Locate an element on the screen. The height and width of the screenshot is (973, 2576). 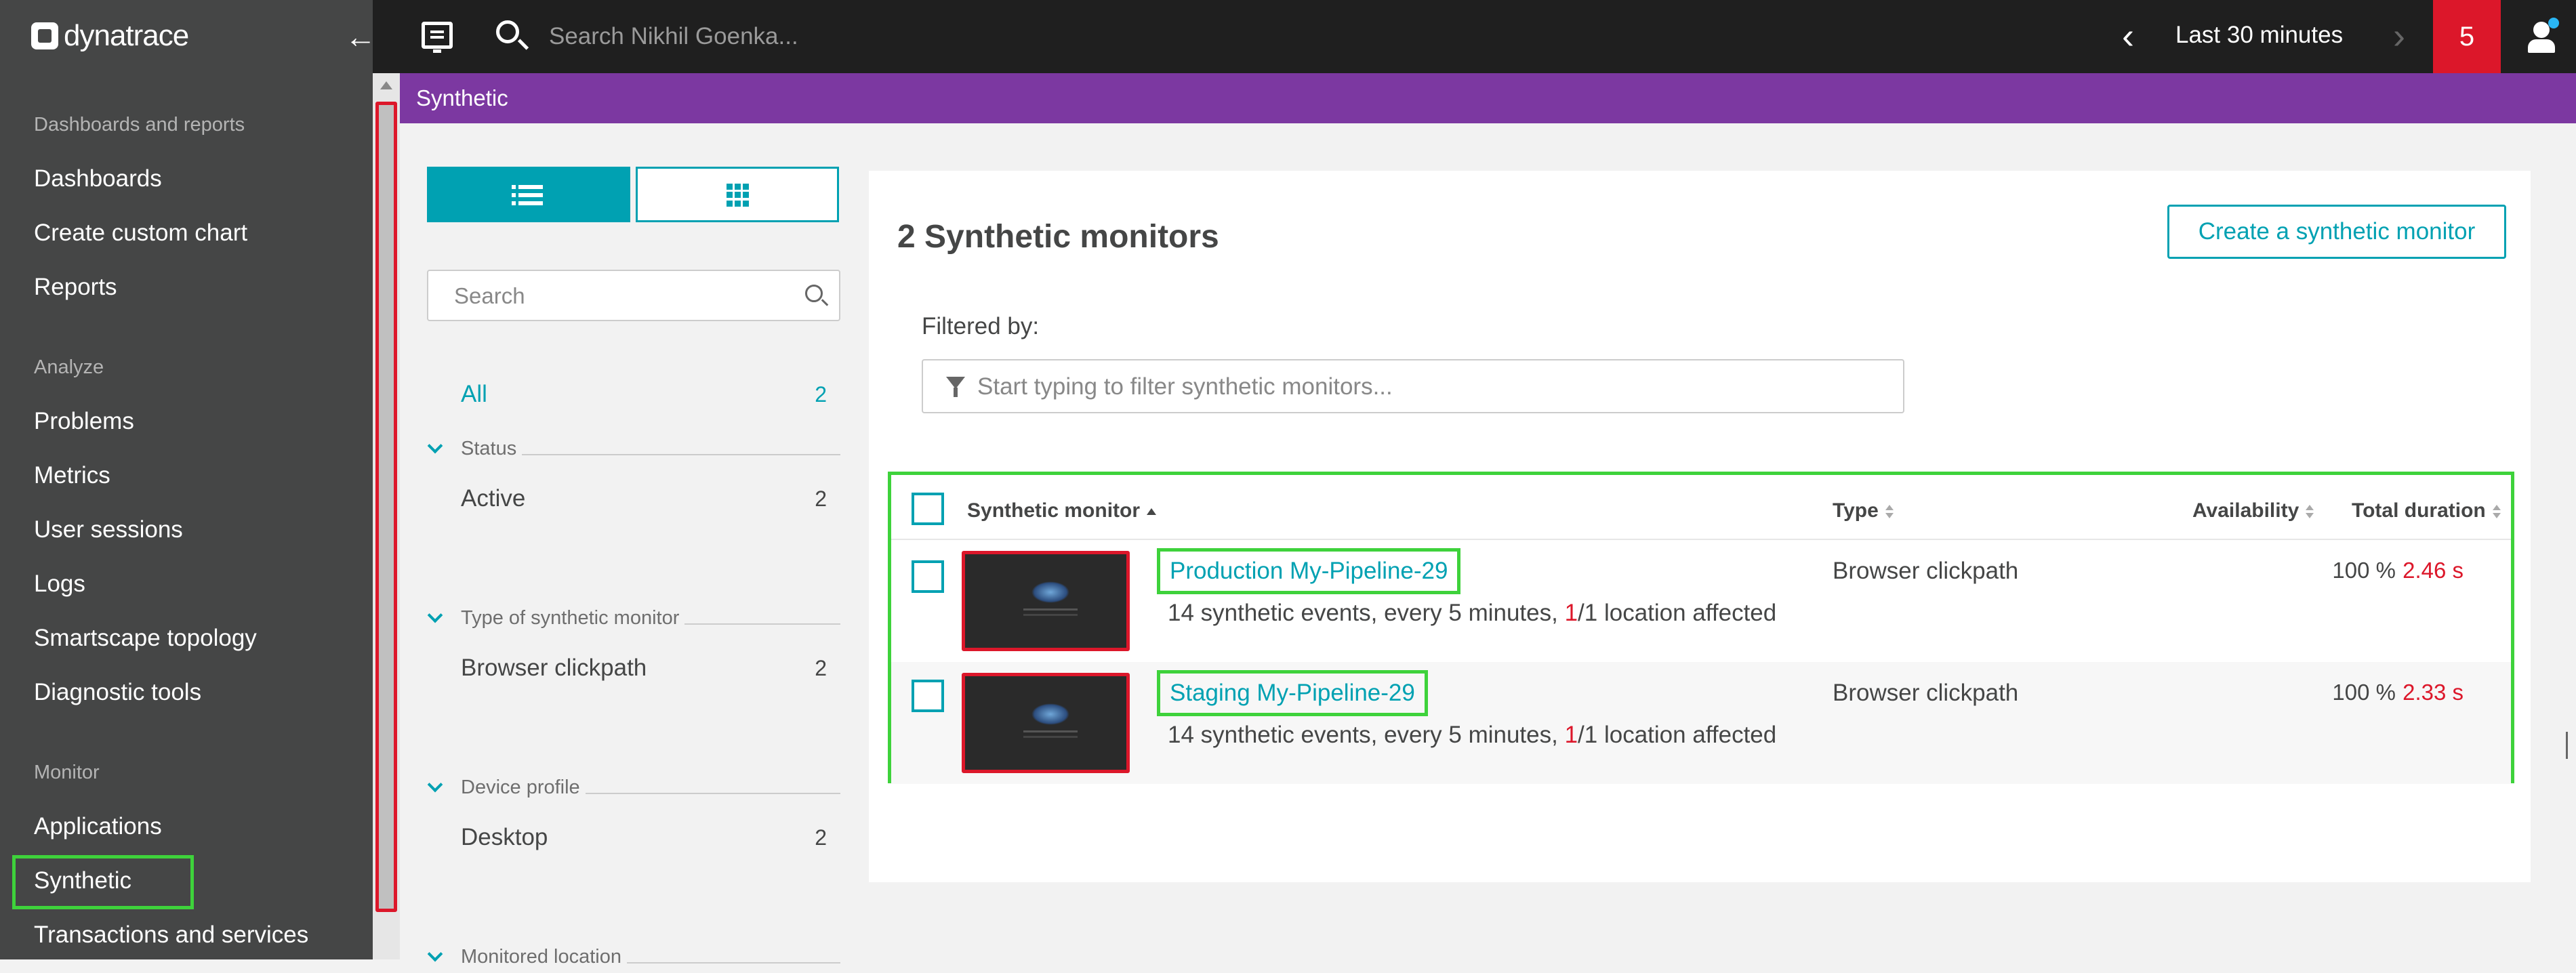
scroll-up-arrow-icon is located at coordinates (386, 85).